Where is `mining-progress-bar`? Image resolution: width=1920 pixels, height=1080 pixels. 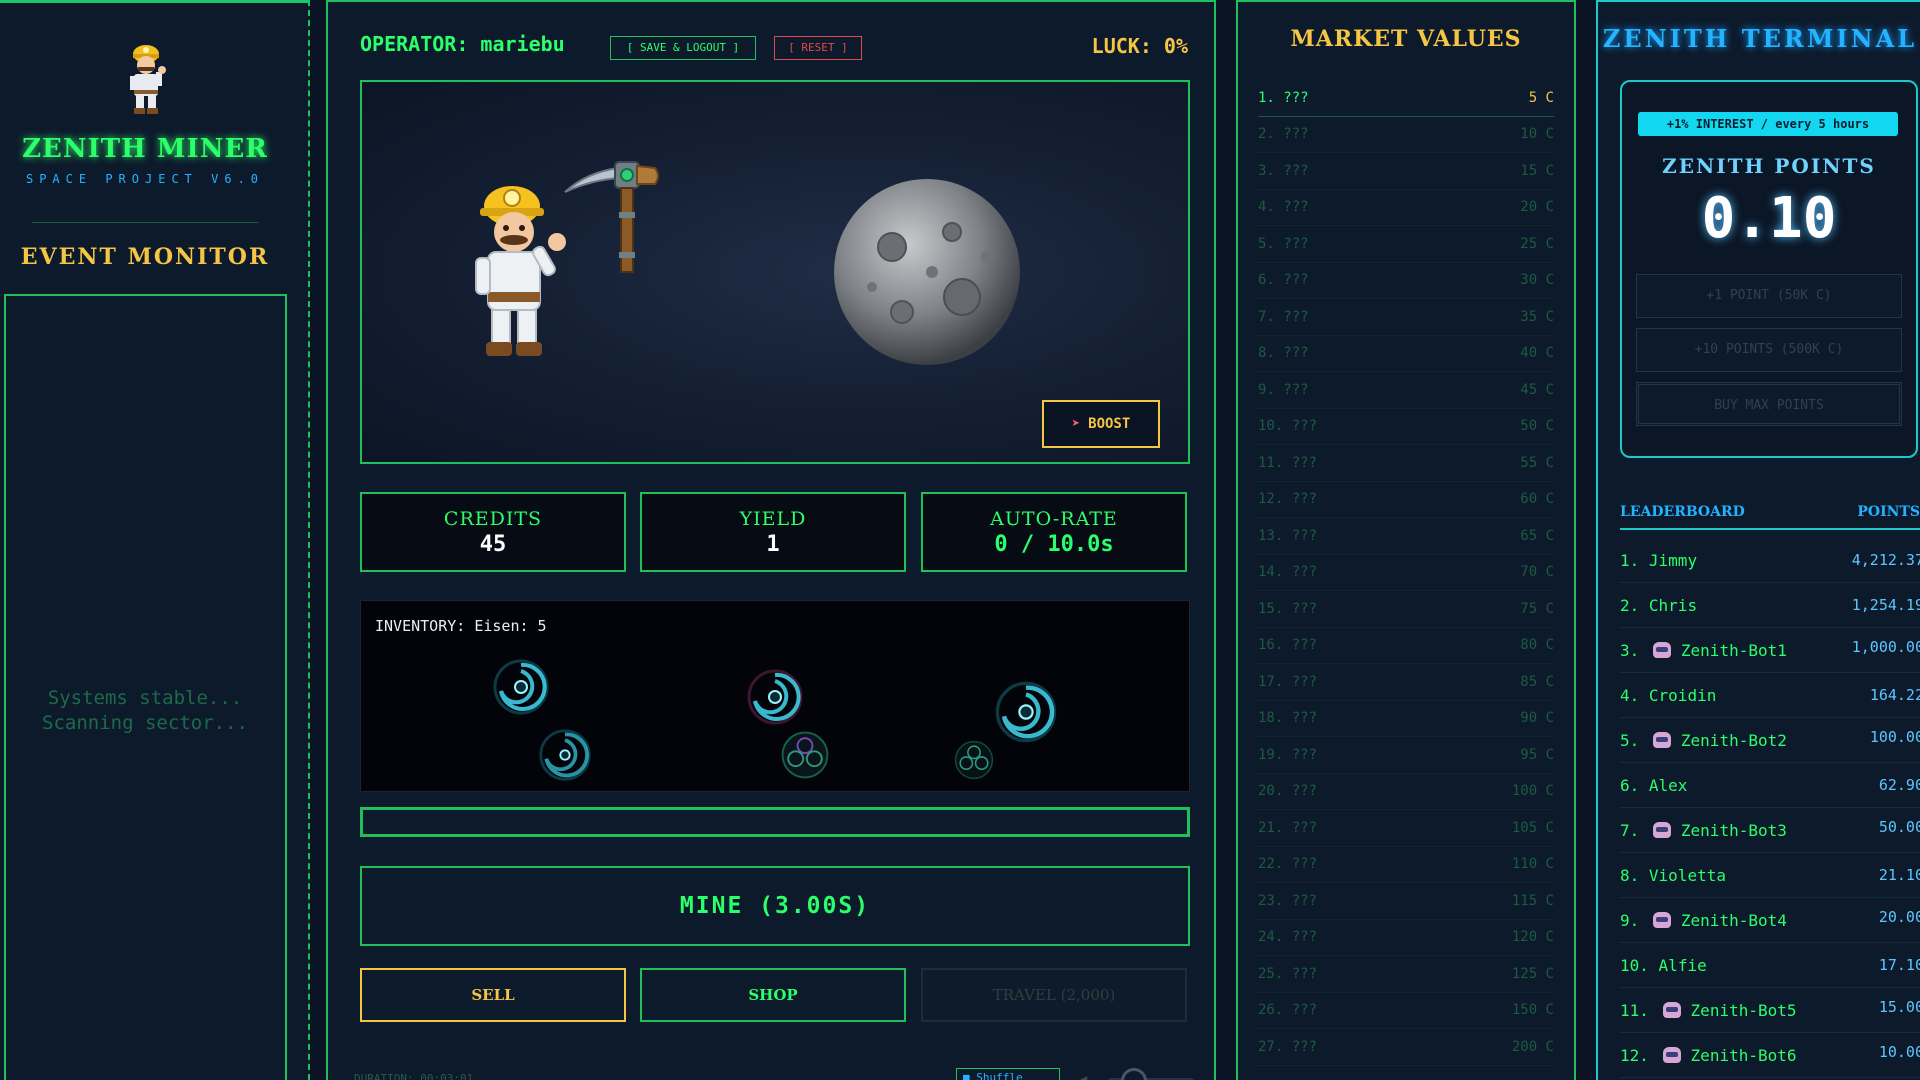 mining-progress-bar is located at coordinates (775, 822).